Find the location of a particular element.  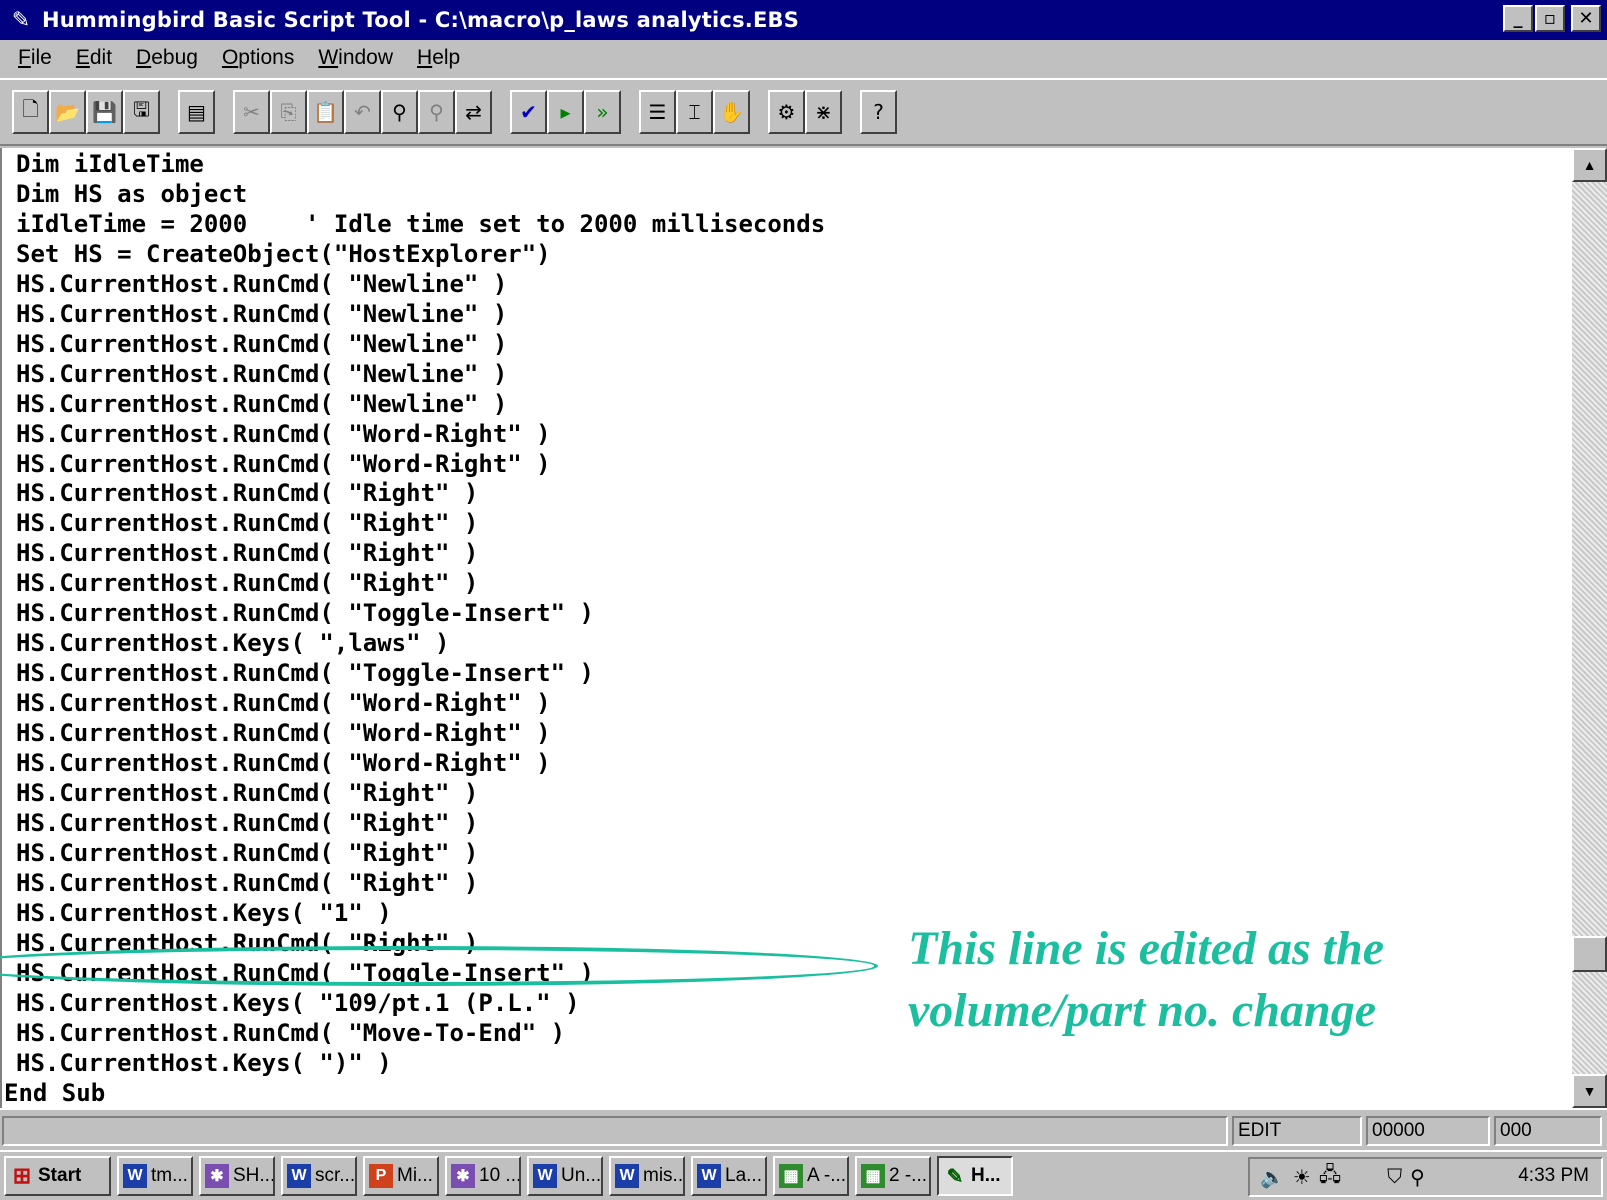

menu-bar: File Edit Debug Options Window Help is located at coordinates (803, 58).